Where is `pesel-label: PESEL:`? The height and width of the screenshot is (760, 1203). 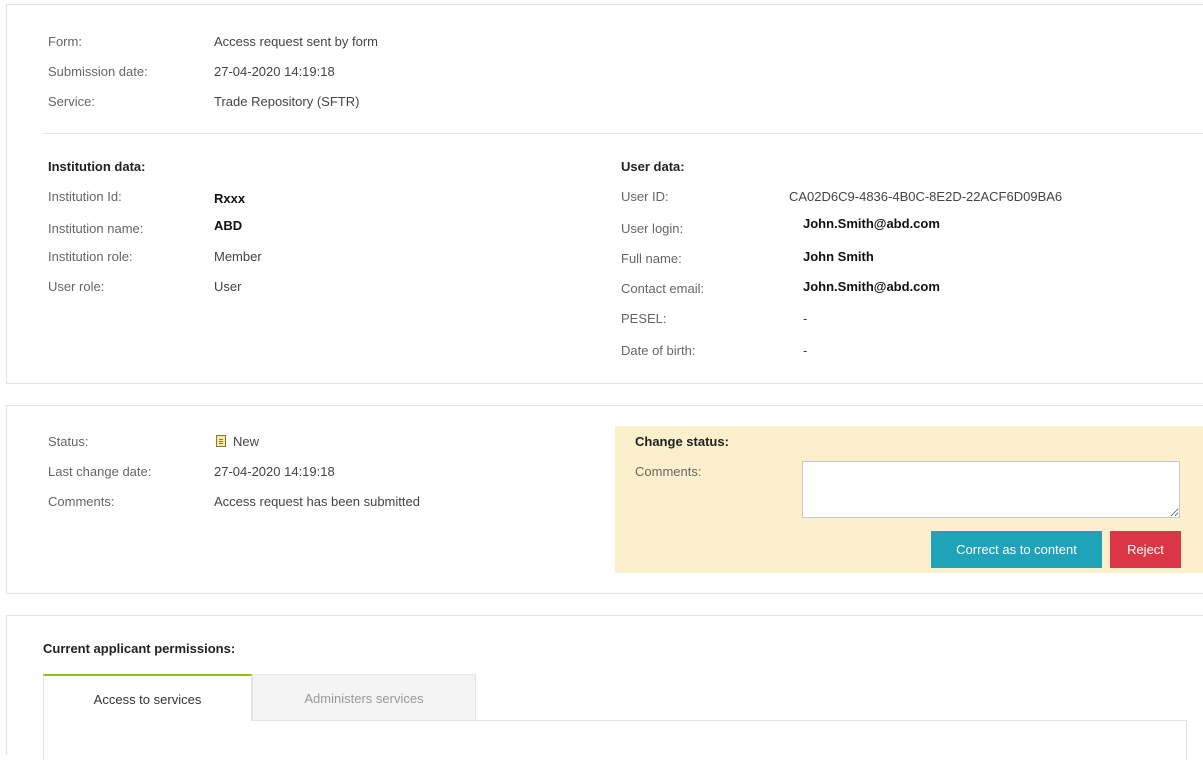
pesel-label: PESEL: is located at coordinates (644, 318).